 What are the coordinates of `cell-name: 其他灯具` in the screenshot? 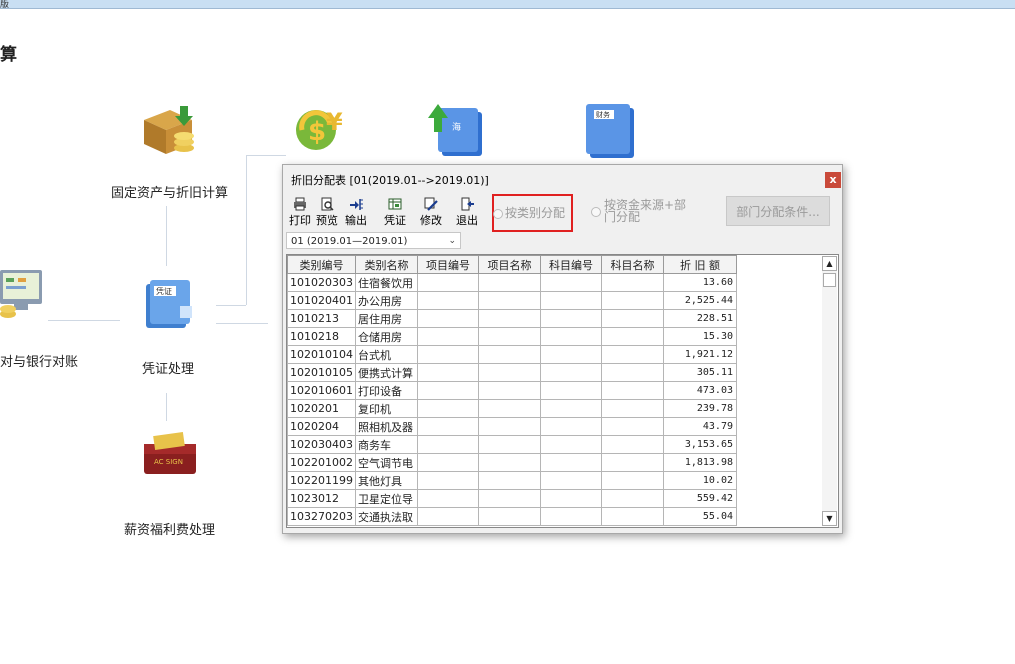 It's located at (386, 480).